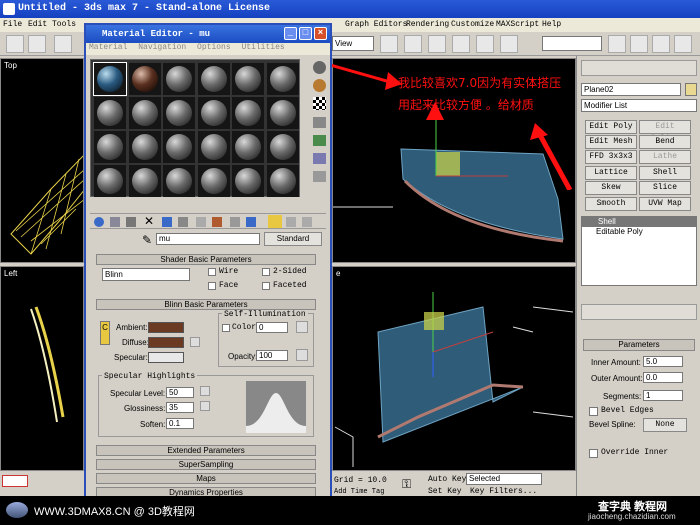  Describe the element at coordinates (206, 450) in the screenshot. I see `extended-params-rollout: Extended Parameters` at that location.